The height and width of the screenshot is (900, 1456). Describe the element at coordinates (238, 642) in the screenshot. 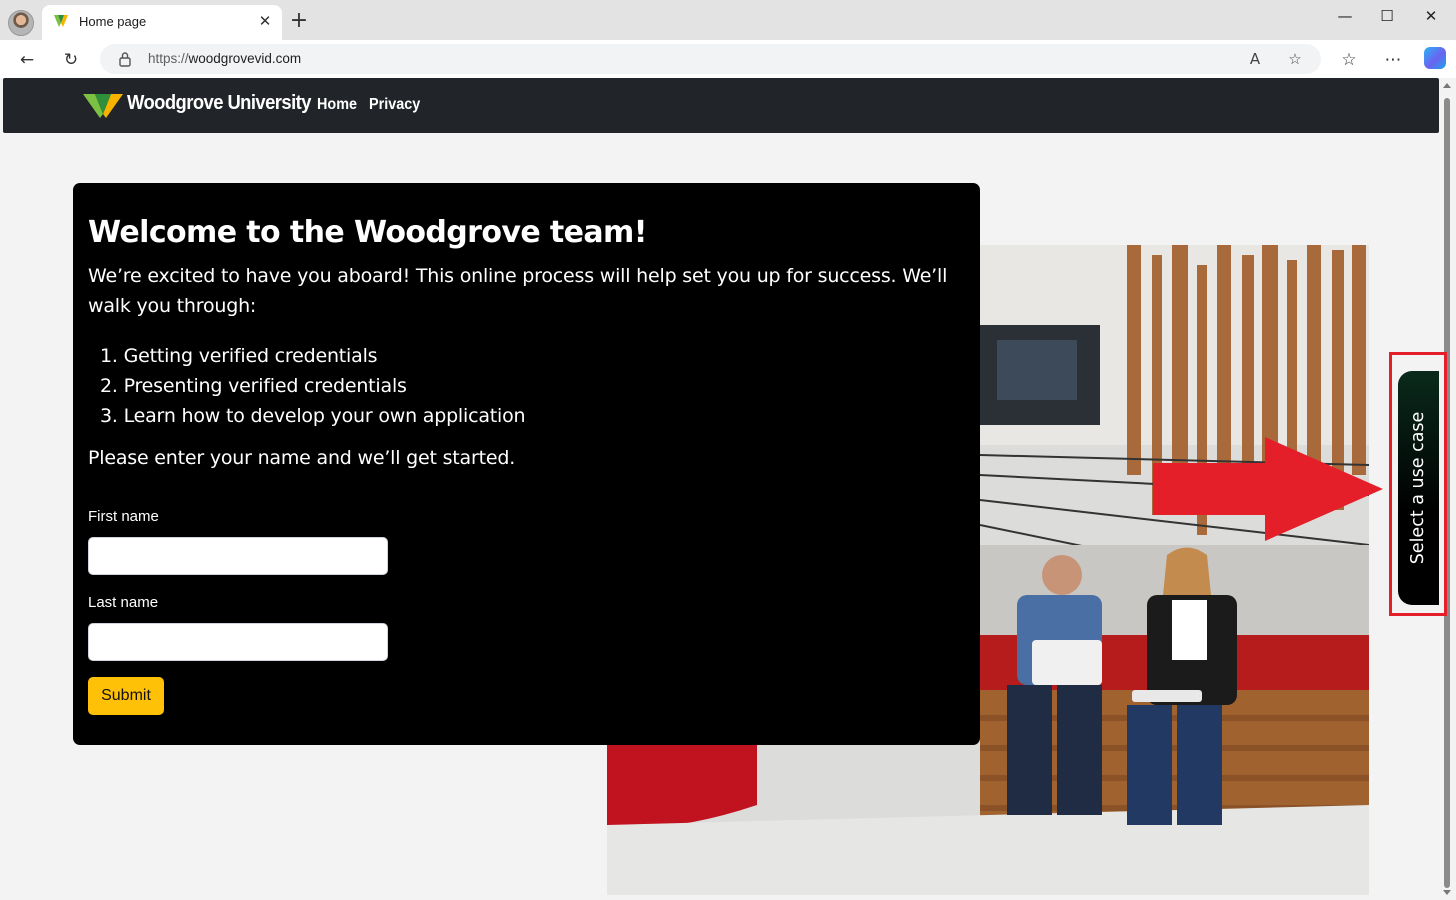

I see `last-name-input` at that location.